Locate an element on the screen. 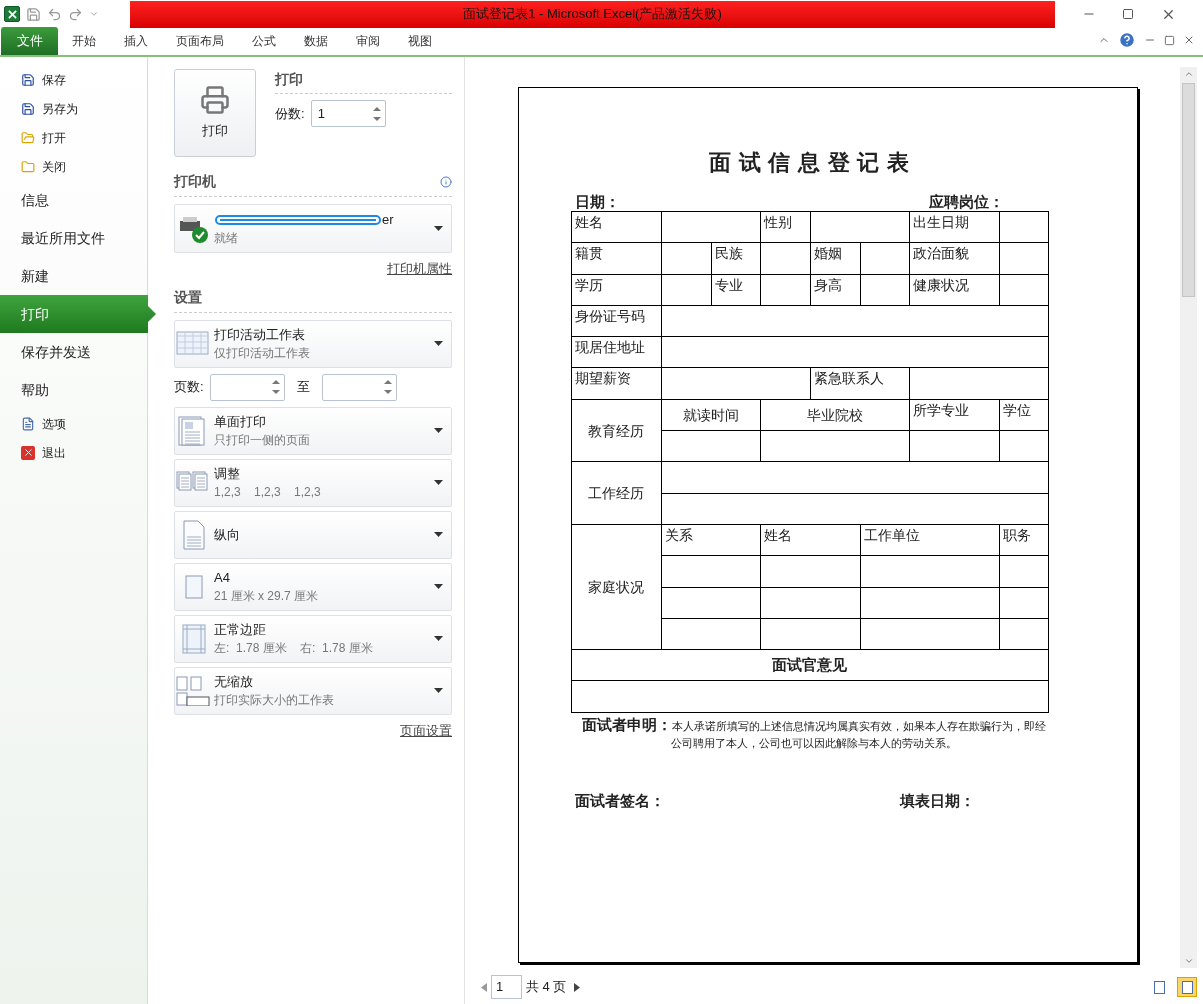 The height and width of the screenshot is (1004, 1203). info-icon is located at coordinates (446, 181).